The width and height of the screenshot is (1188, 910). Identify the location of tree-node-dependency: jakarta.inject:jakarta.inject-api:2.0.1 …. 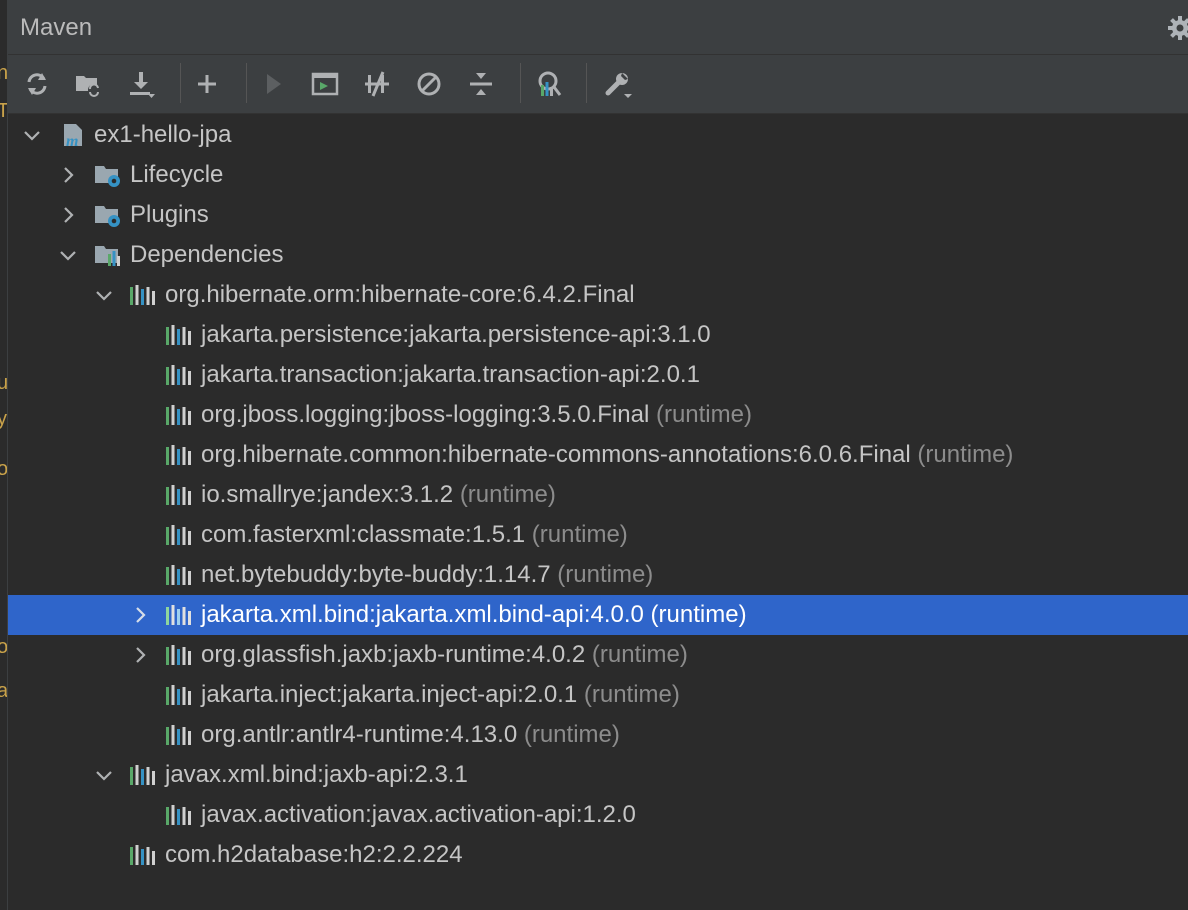
(598, 695).